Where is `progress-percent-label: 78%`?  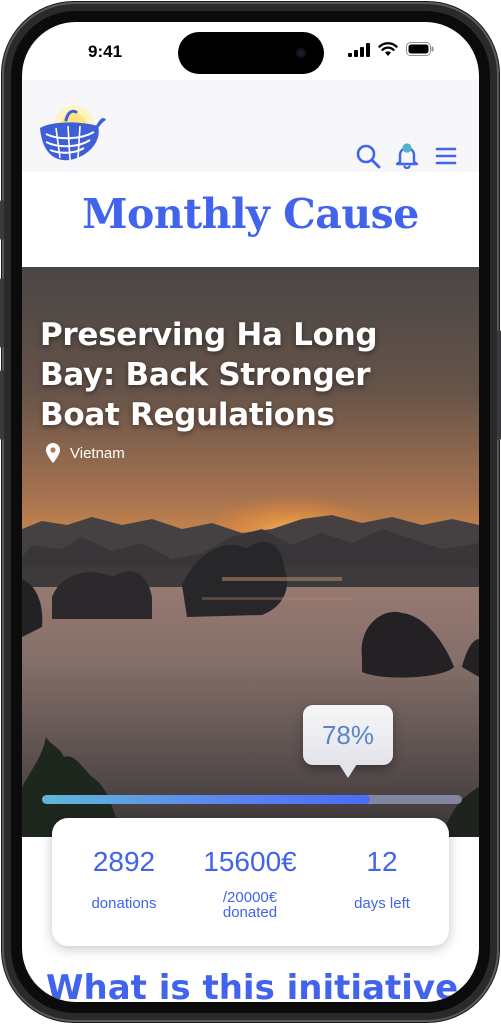
progress-percent-label: 78% is located at coordinates (348, 734).